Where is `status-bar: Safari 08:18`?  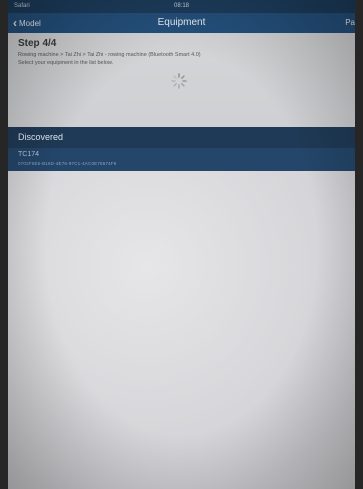 status-bar: Safari 08:18 is located at coordinates (181, 6).